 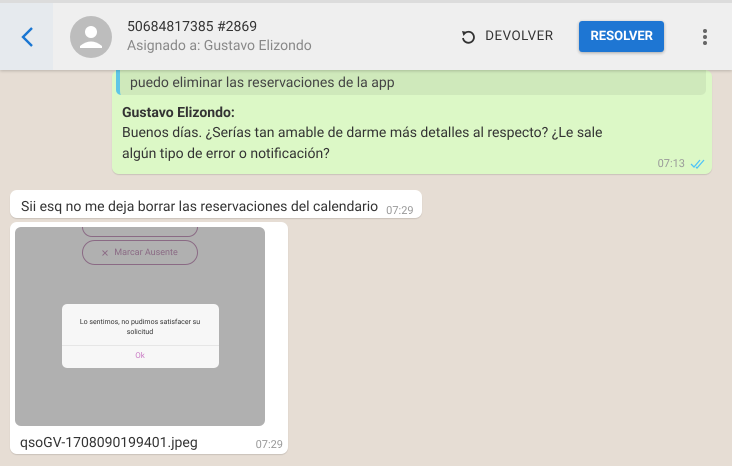 I want to click on more-options-icon, so click(x=705, y=37).